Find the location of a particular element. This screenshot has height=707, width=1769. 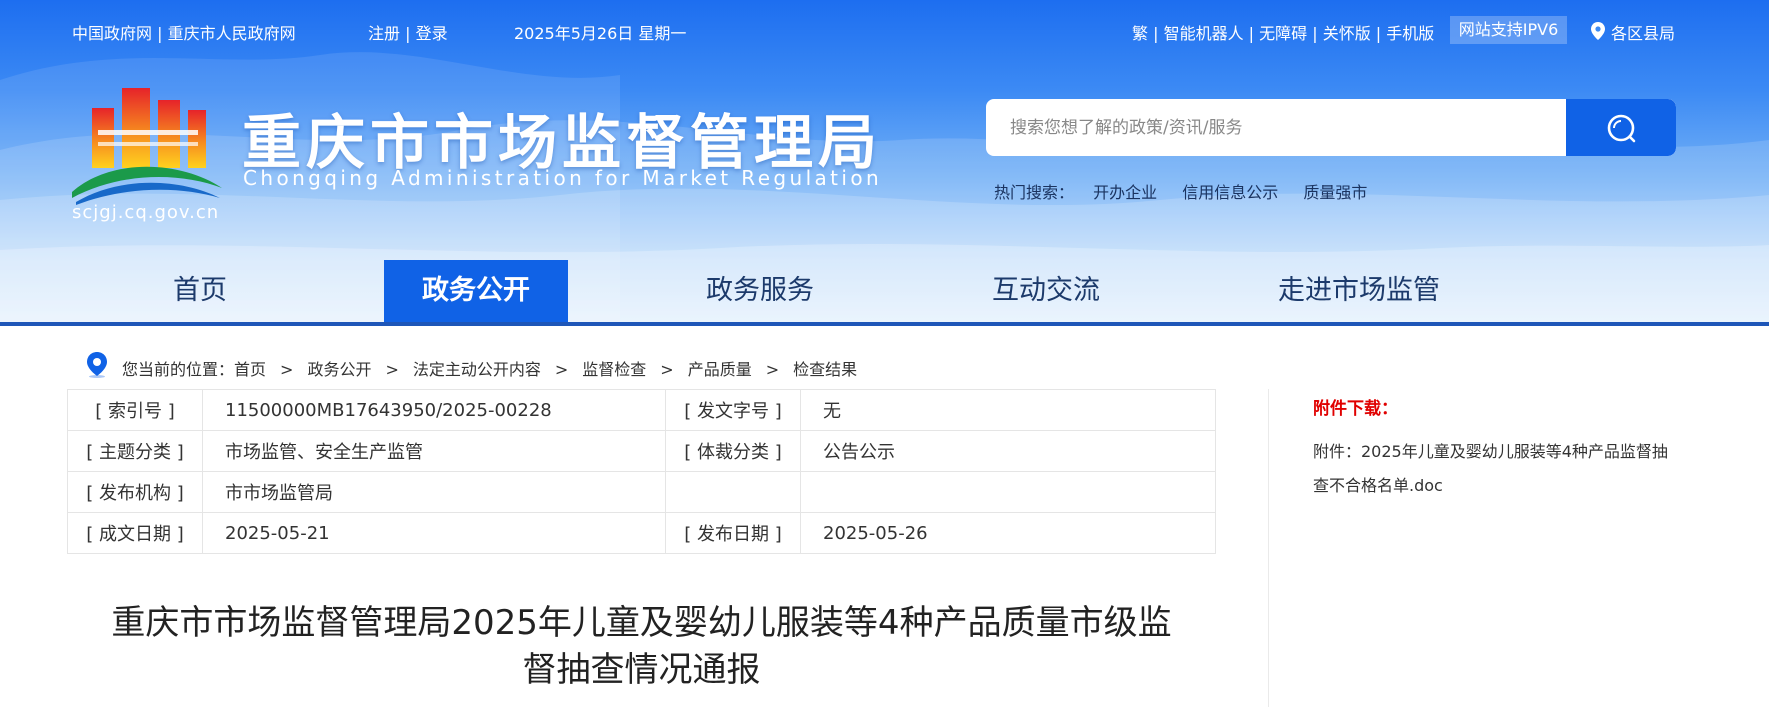

document-title-line: 重庆市市场监督管理局2025年儿童及婴幼儿服装等4种产品质量市级监 is located at coordinates (641, 623).